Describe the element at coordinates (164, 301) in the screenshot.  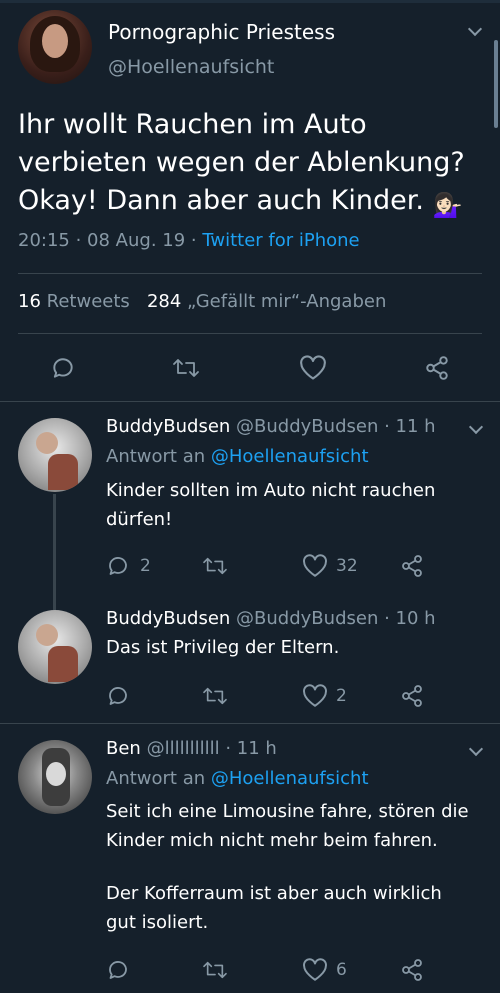
I see `like-count: 284` at that location.